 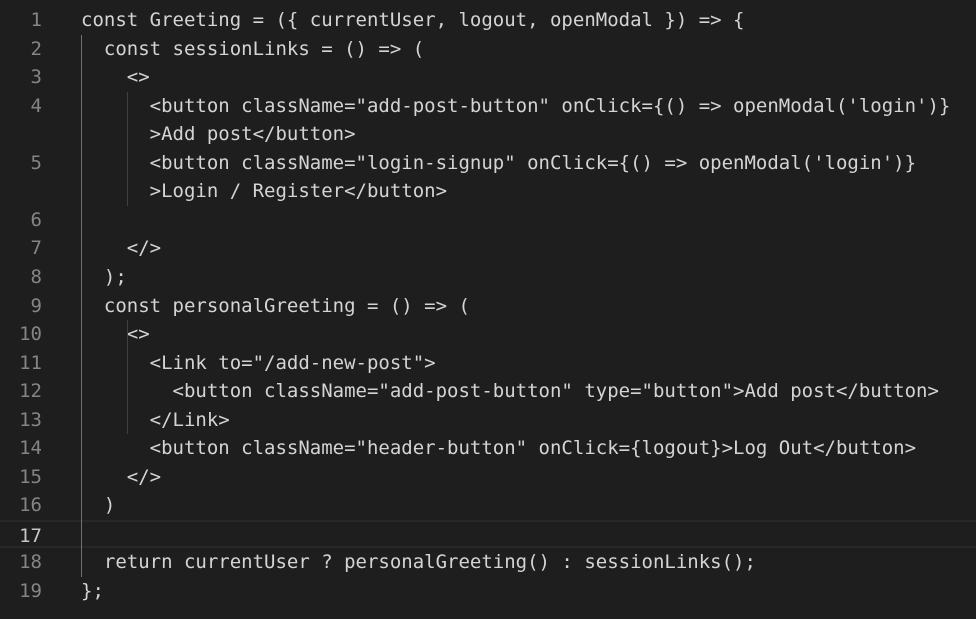 I want to click on line-number: 4, so click(x=36, y=105).